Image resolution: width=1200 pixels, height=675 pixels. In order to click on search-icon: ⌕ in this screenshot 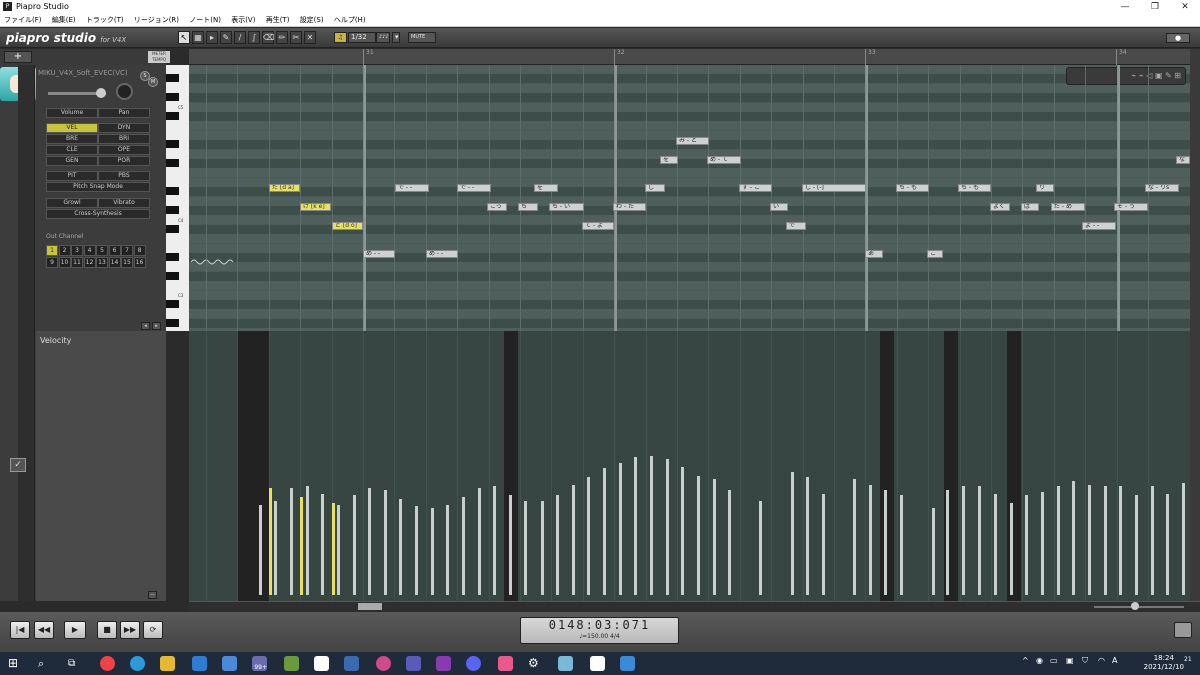, I will do `click(45, 663)`.